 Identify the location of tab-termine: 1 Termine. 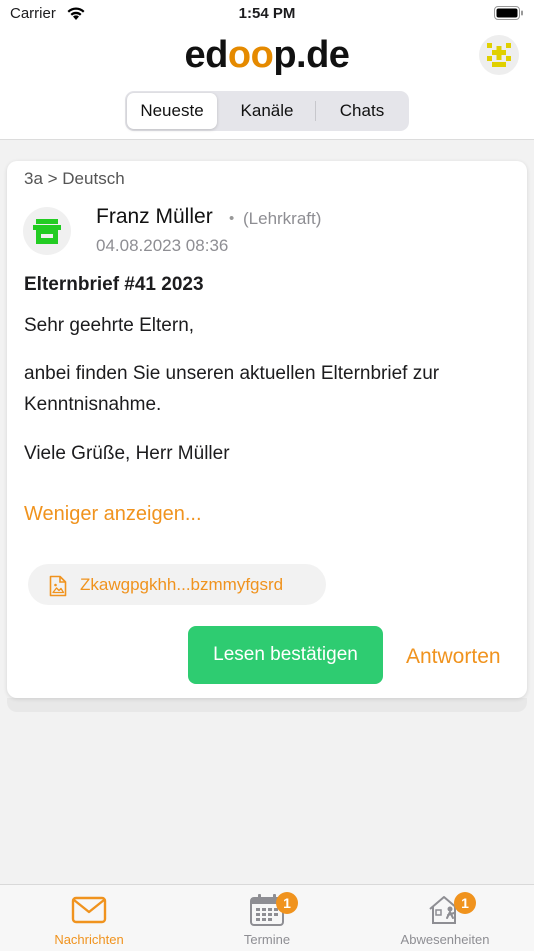
(267, 918).